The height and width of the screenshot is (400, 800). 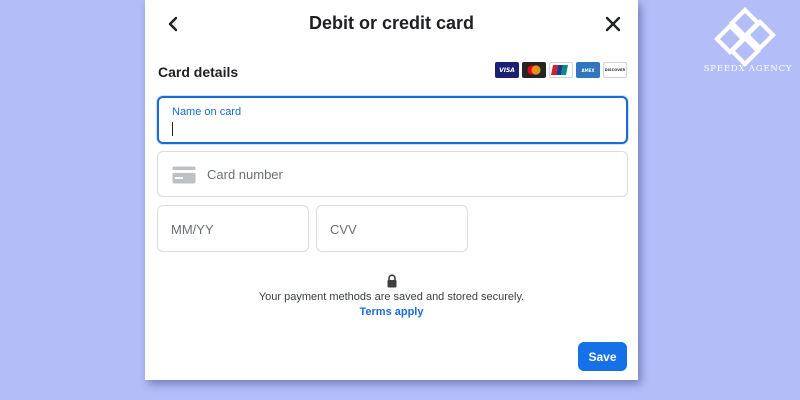 I want to click on card-number-field: Card number, so click(x=392, y=174).